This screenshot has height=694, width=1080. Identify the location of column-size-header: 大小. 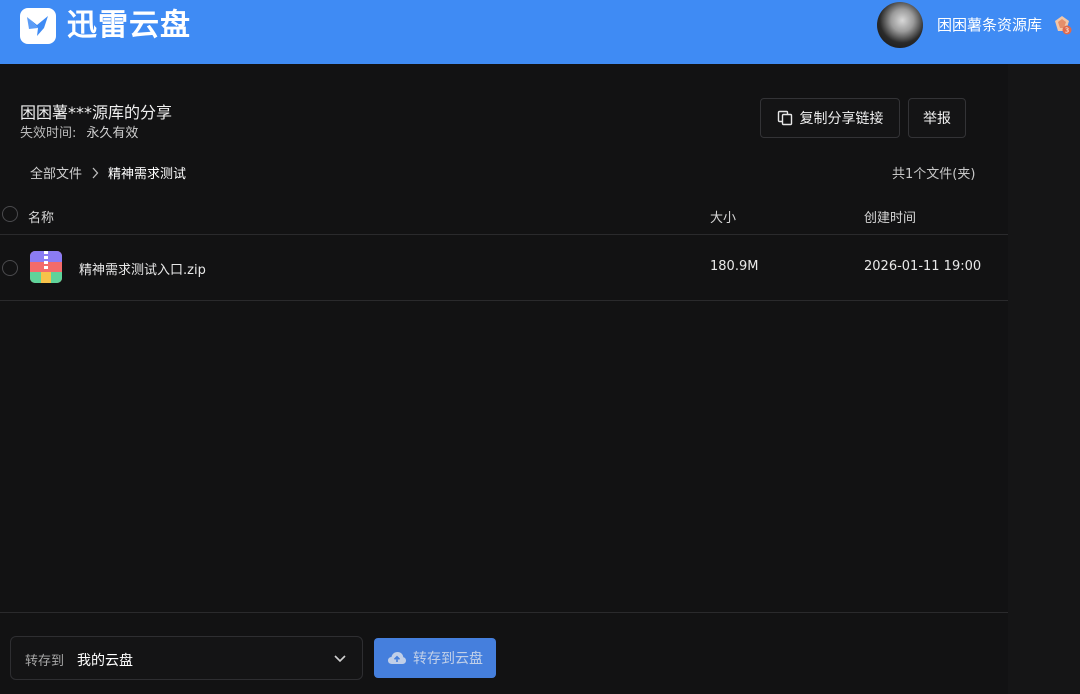
(723, 216).